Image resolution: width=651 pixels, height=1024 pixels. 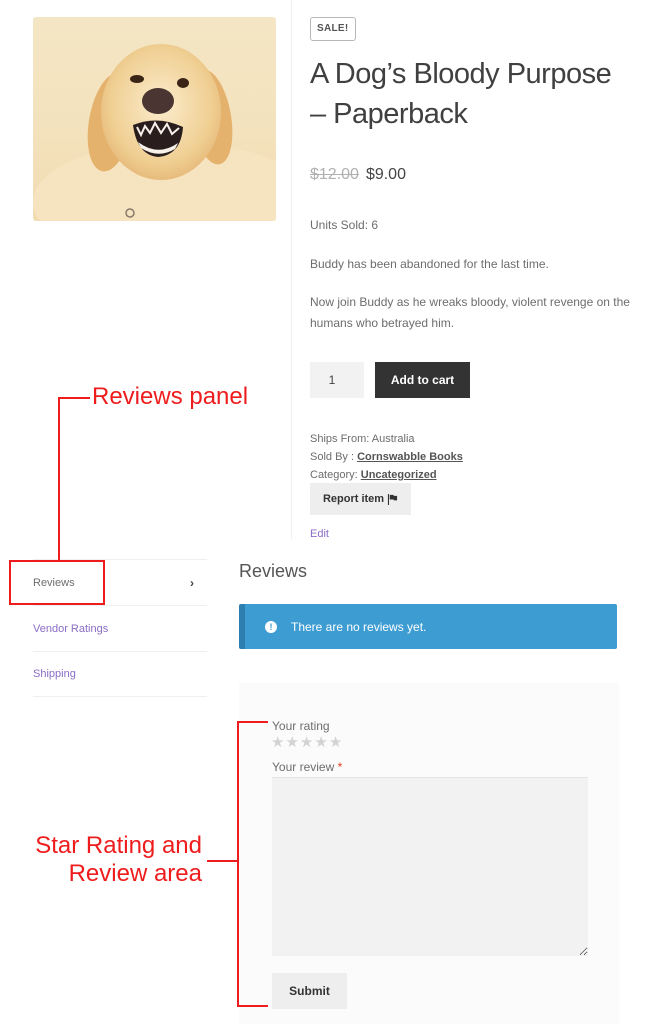 I want to click on chevron-right-icon: ›, so click(x=192, y=582).